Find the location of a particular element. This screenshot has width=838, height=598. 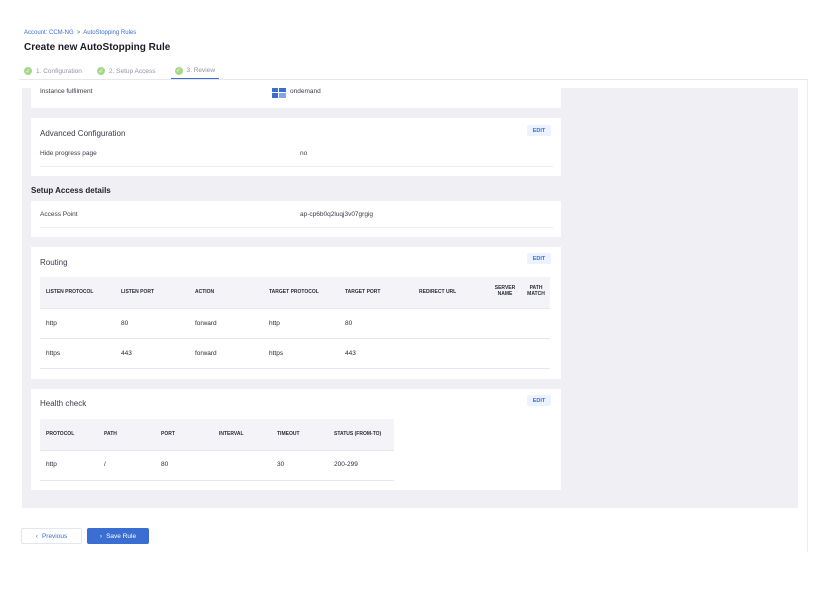

previous-label: Previous is located at coordinates (54, 536).